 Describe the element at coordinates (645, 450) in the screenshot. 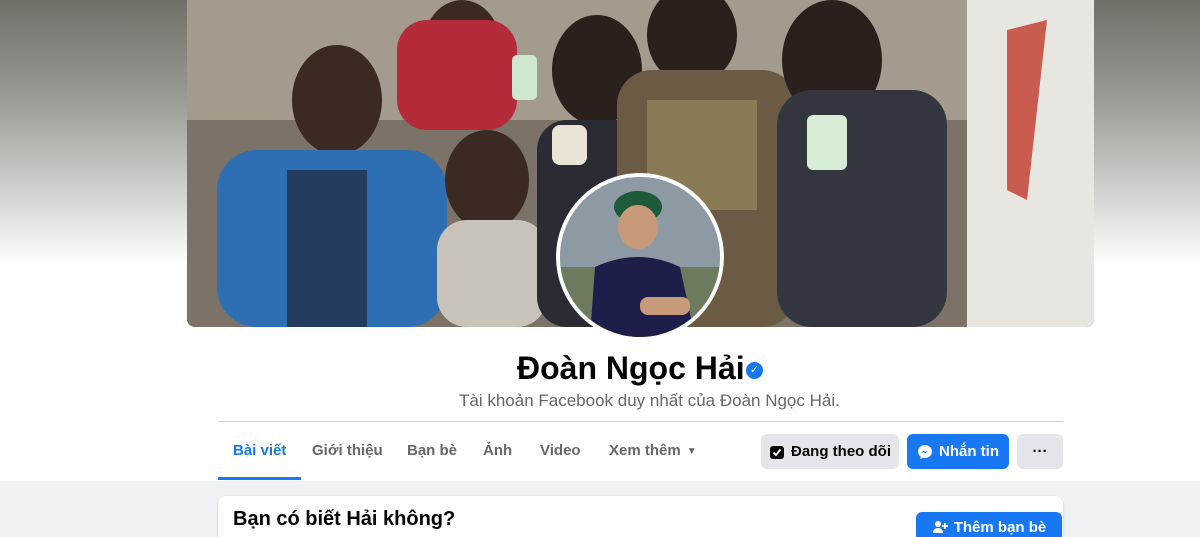

I see `tab-more-label: Xem thêm` at that location.